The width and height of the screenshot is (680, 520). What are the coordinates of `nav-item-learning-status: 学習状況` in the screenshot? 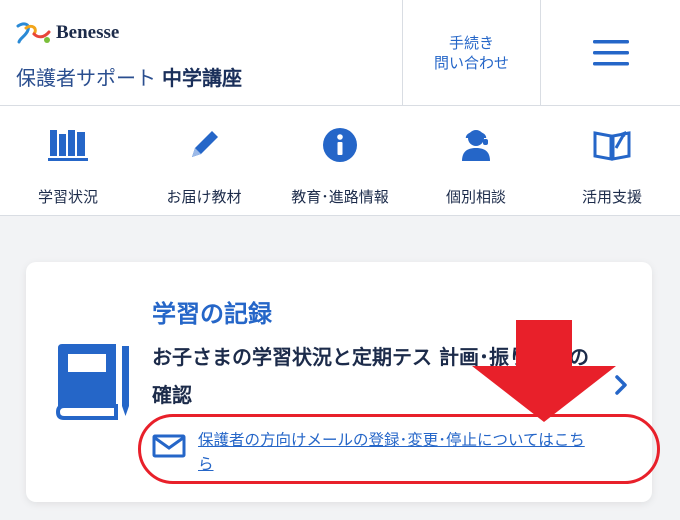 It's located at (68, 161).